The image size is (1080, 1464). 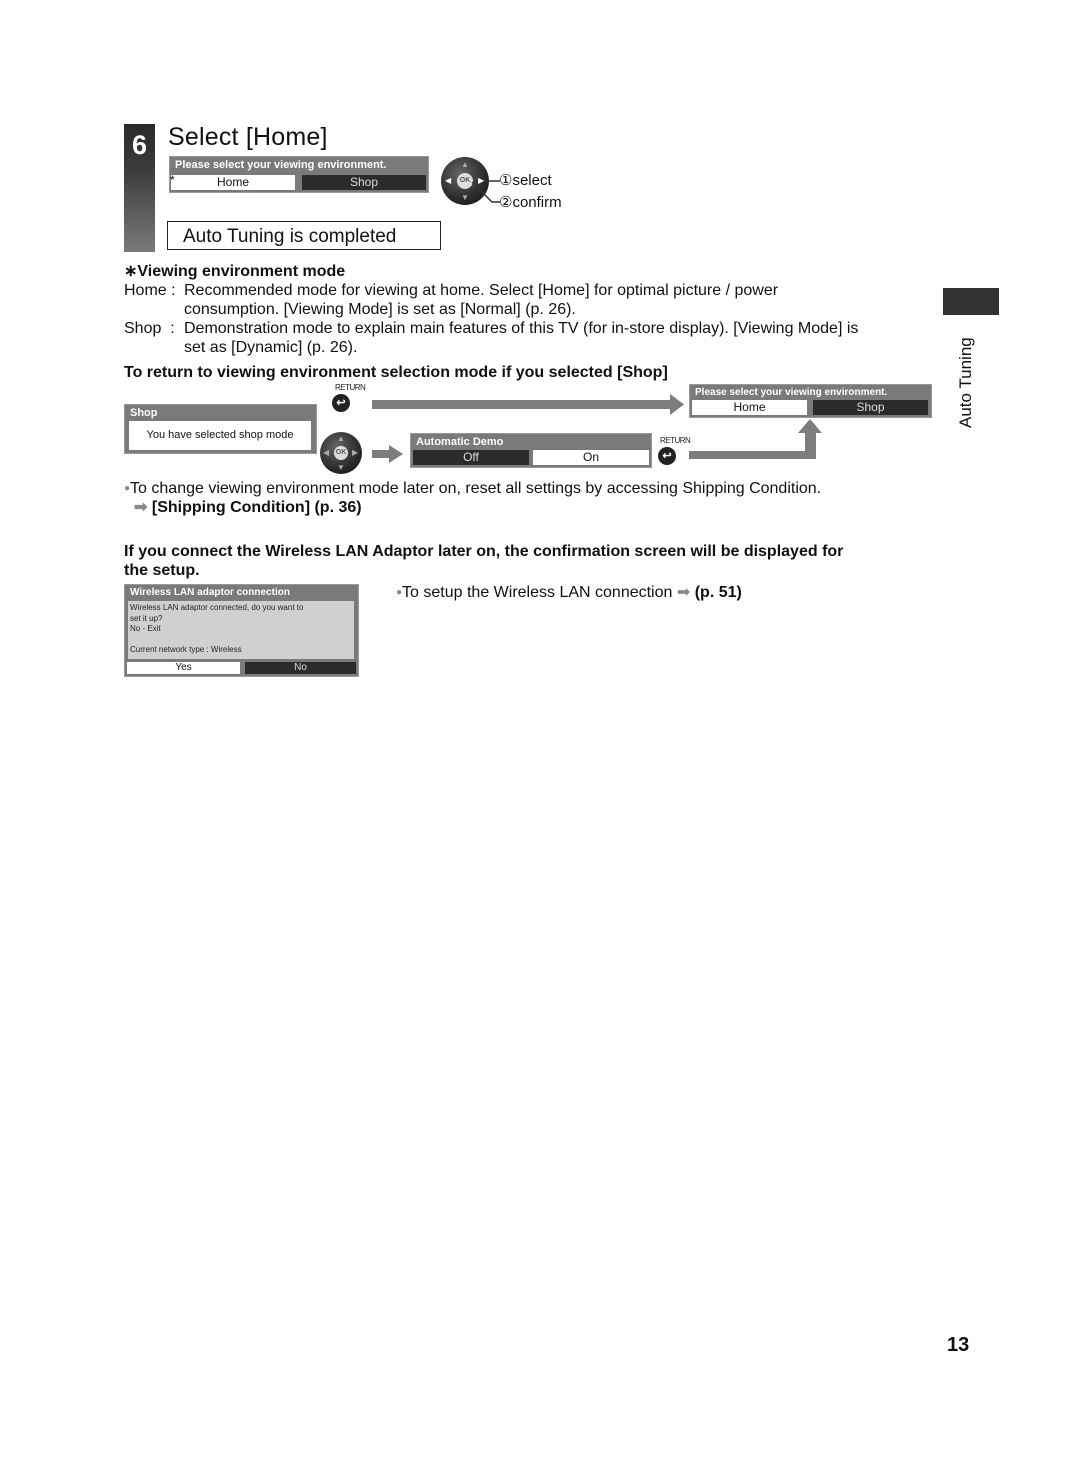 What do you see at coordinates (522, 404) in the screenshot?
I see `arrow-to-env-menu` at bounding box center [522, 404].